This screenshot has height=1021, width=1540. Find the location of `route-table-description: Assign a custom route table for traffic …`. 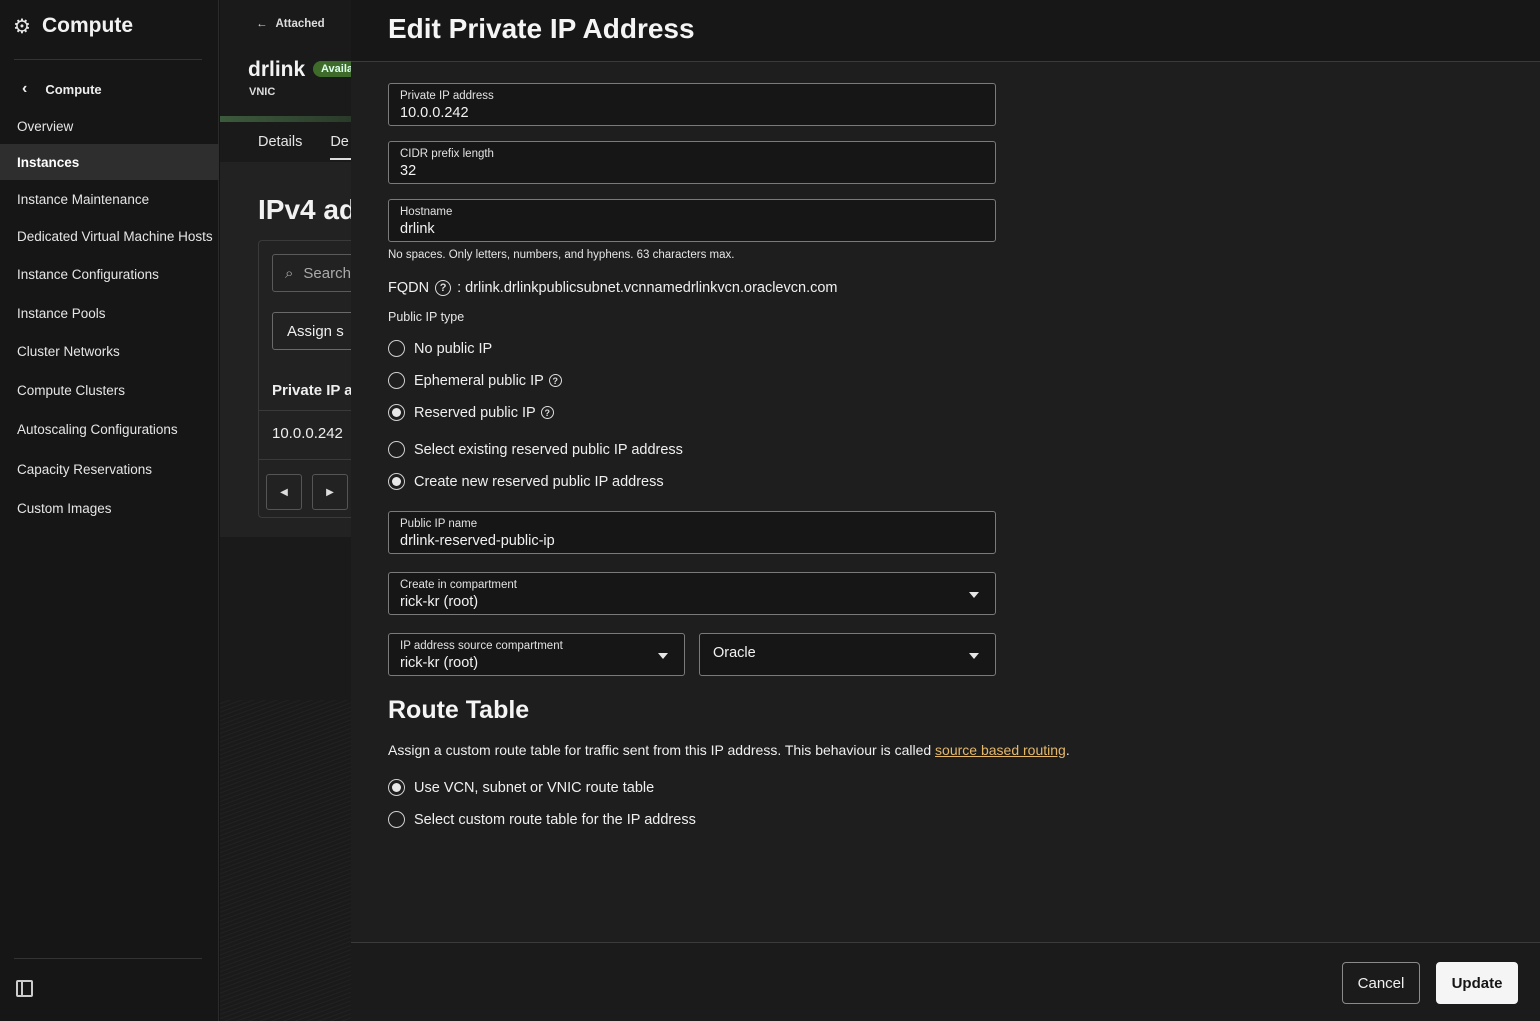

route-table-description: Assign a custom route table for traffic … is located at coordinates (729, 750).